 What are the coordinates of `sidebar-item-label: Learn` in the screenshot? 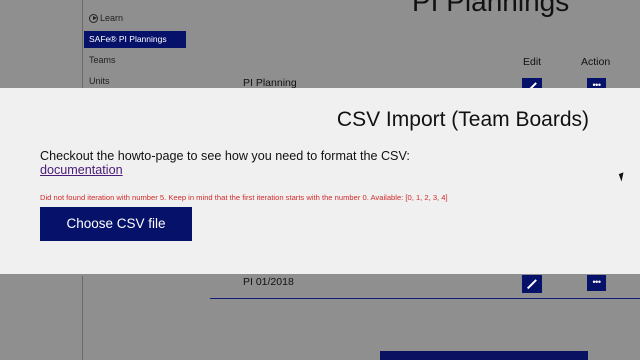 It's located at (112, 18).